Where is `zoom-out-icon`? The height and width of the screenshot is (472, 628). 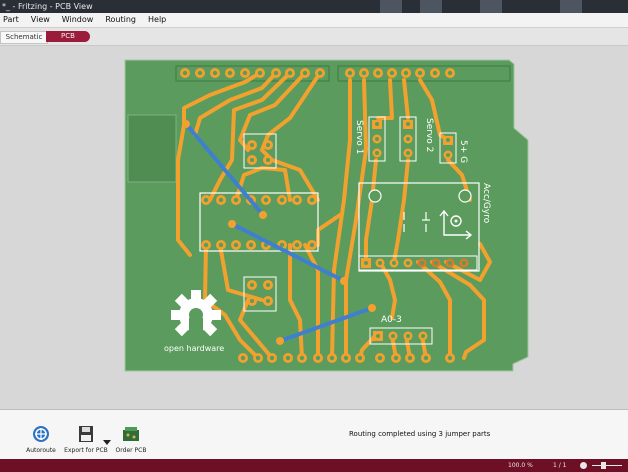 zoom-out-icon is located at coordinates (583, 465).